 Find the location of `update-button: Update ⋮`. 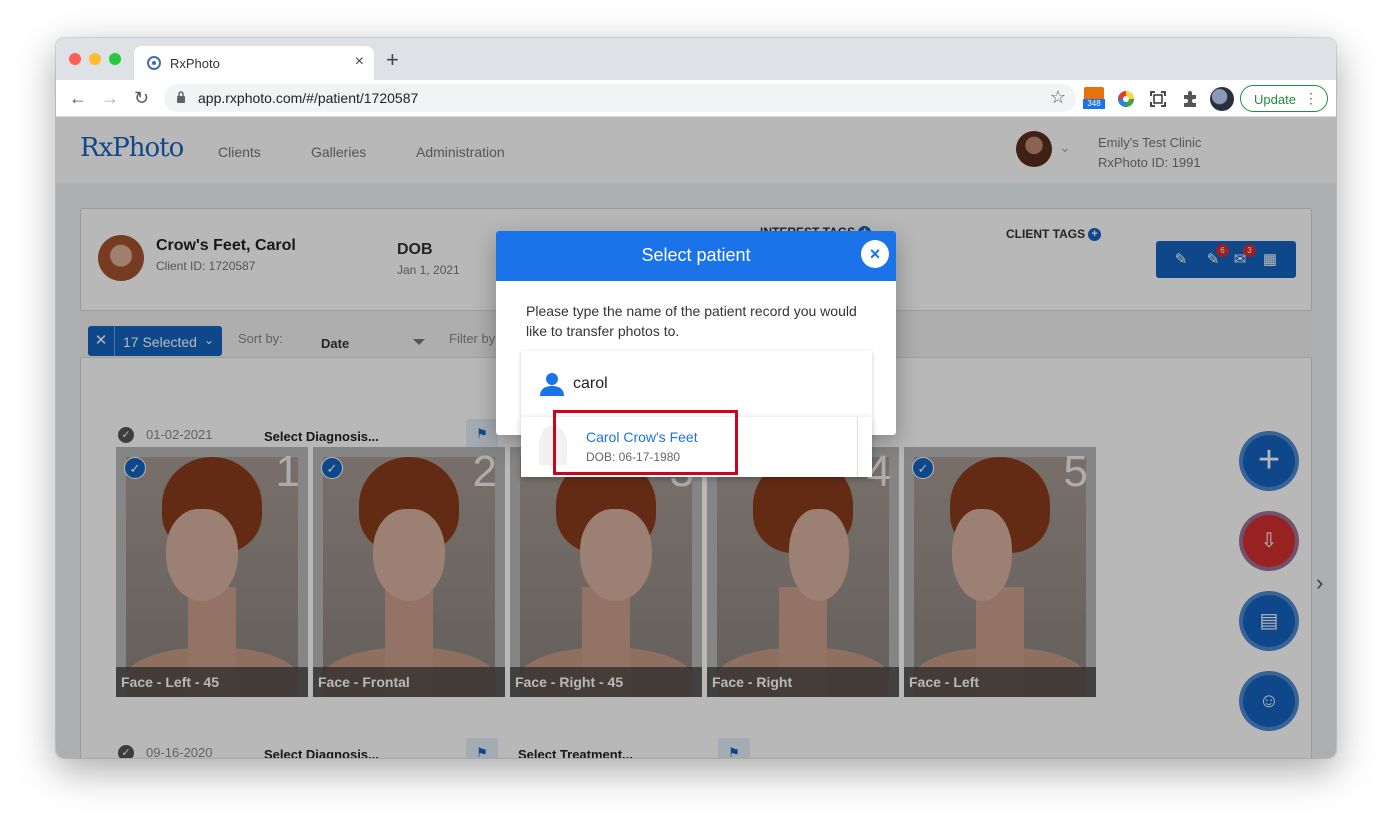

update-button: Update ⋮ is located at coordinates (1284, 98).